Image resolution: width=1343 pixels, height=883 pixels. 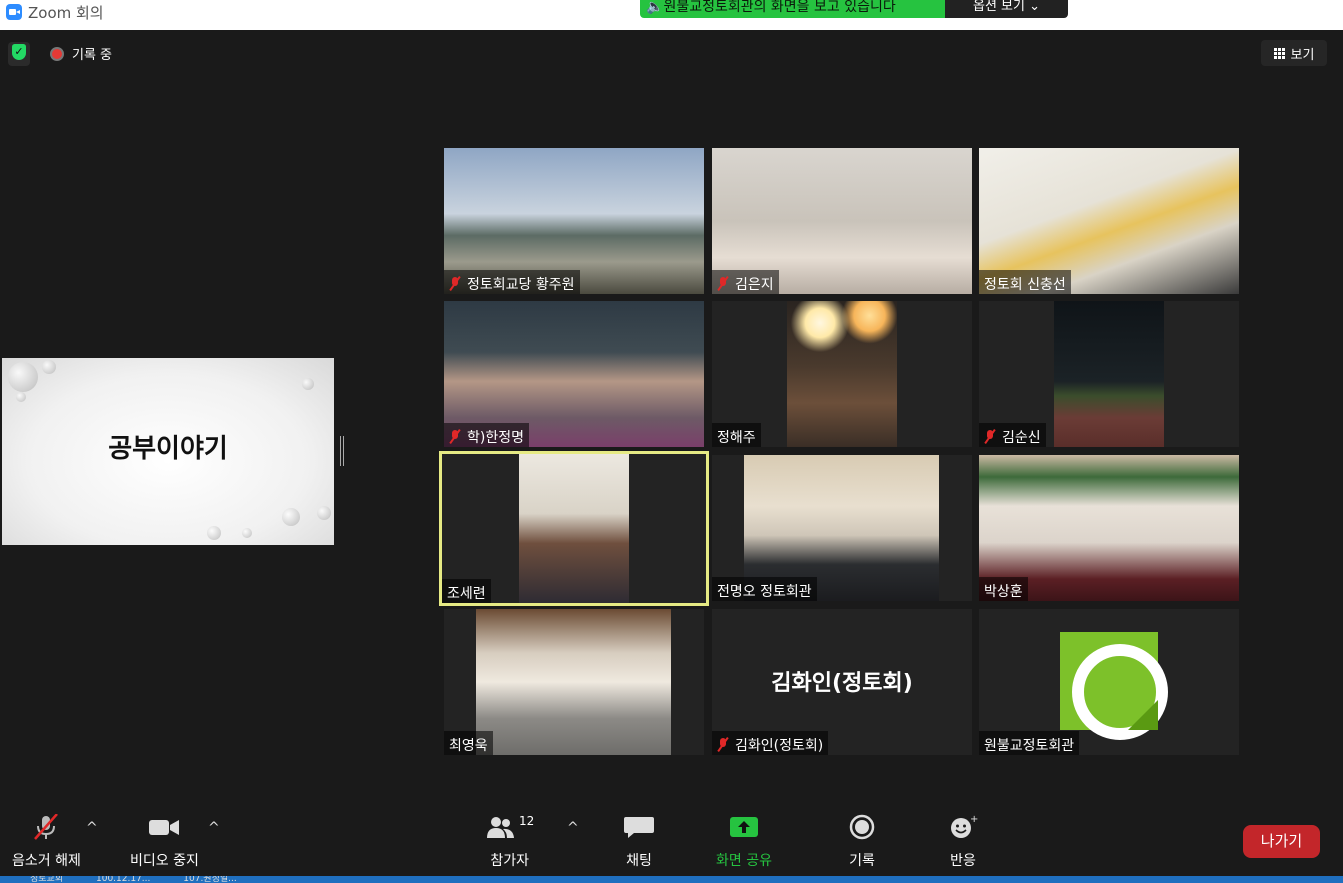 I want to click on participant-name: 최영욱, so click(x=468, y=745).